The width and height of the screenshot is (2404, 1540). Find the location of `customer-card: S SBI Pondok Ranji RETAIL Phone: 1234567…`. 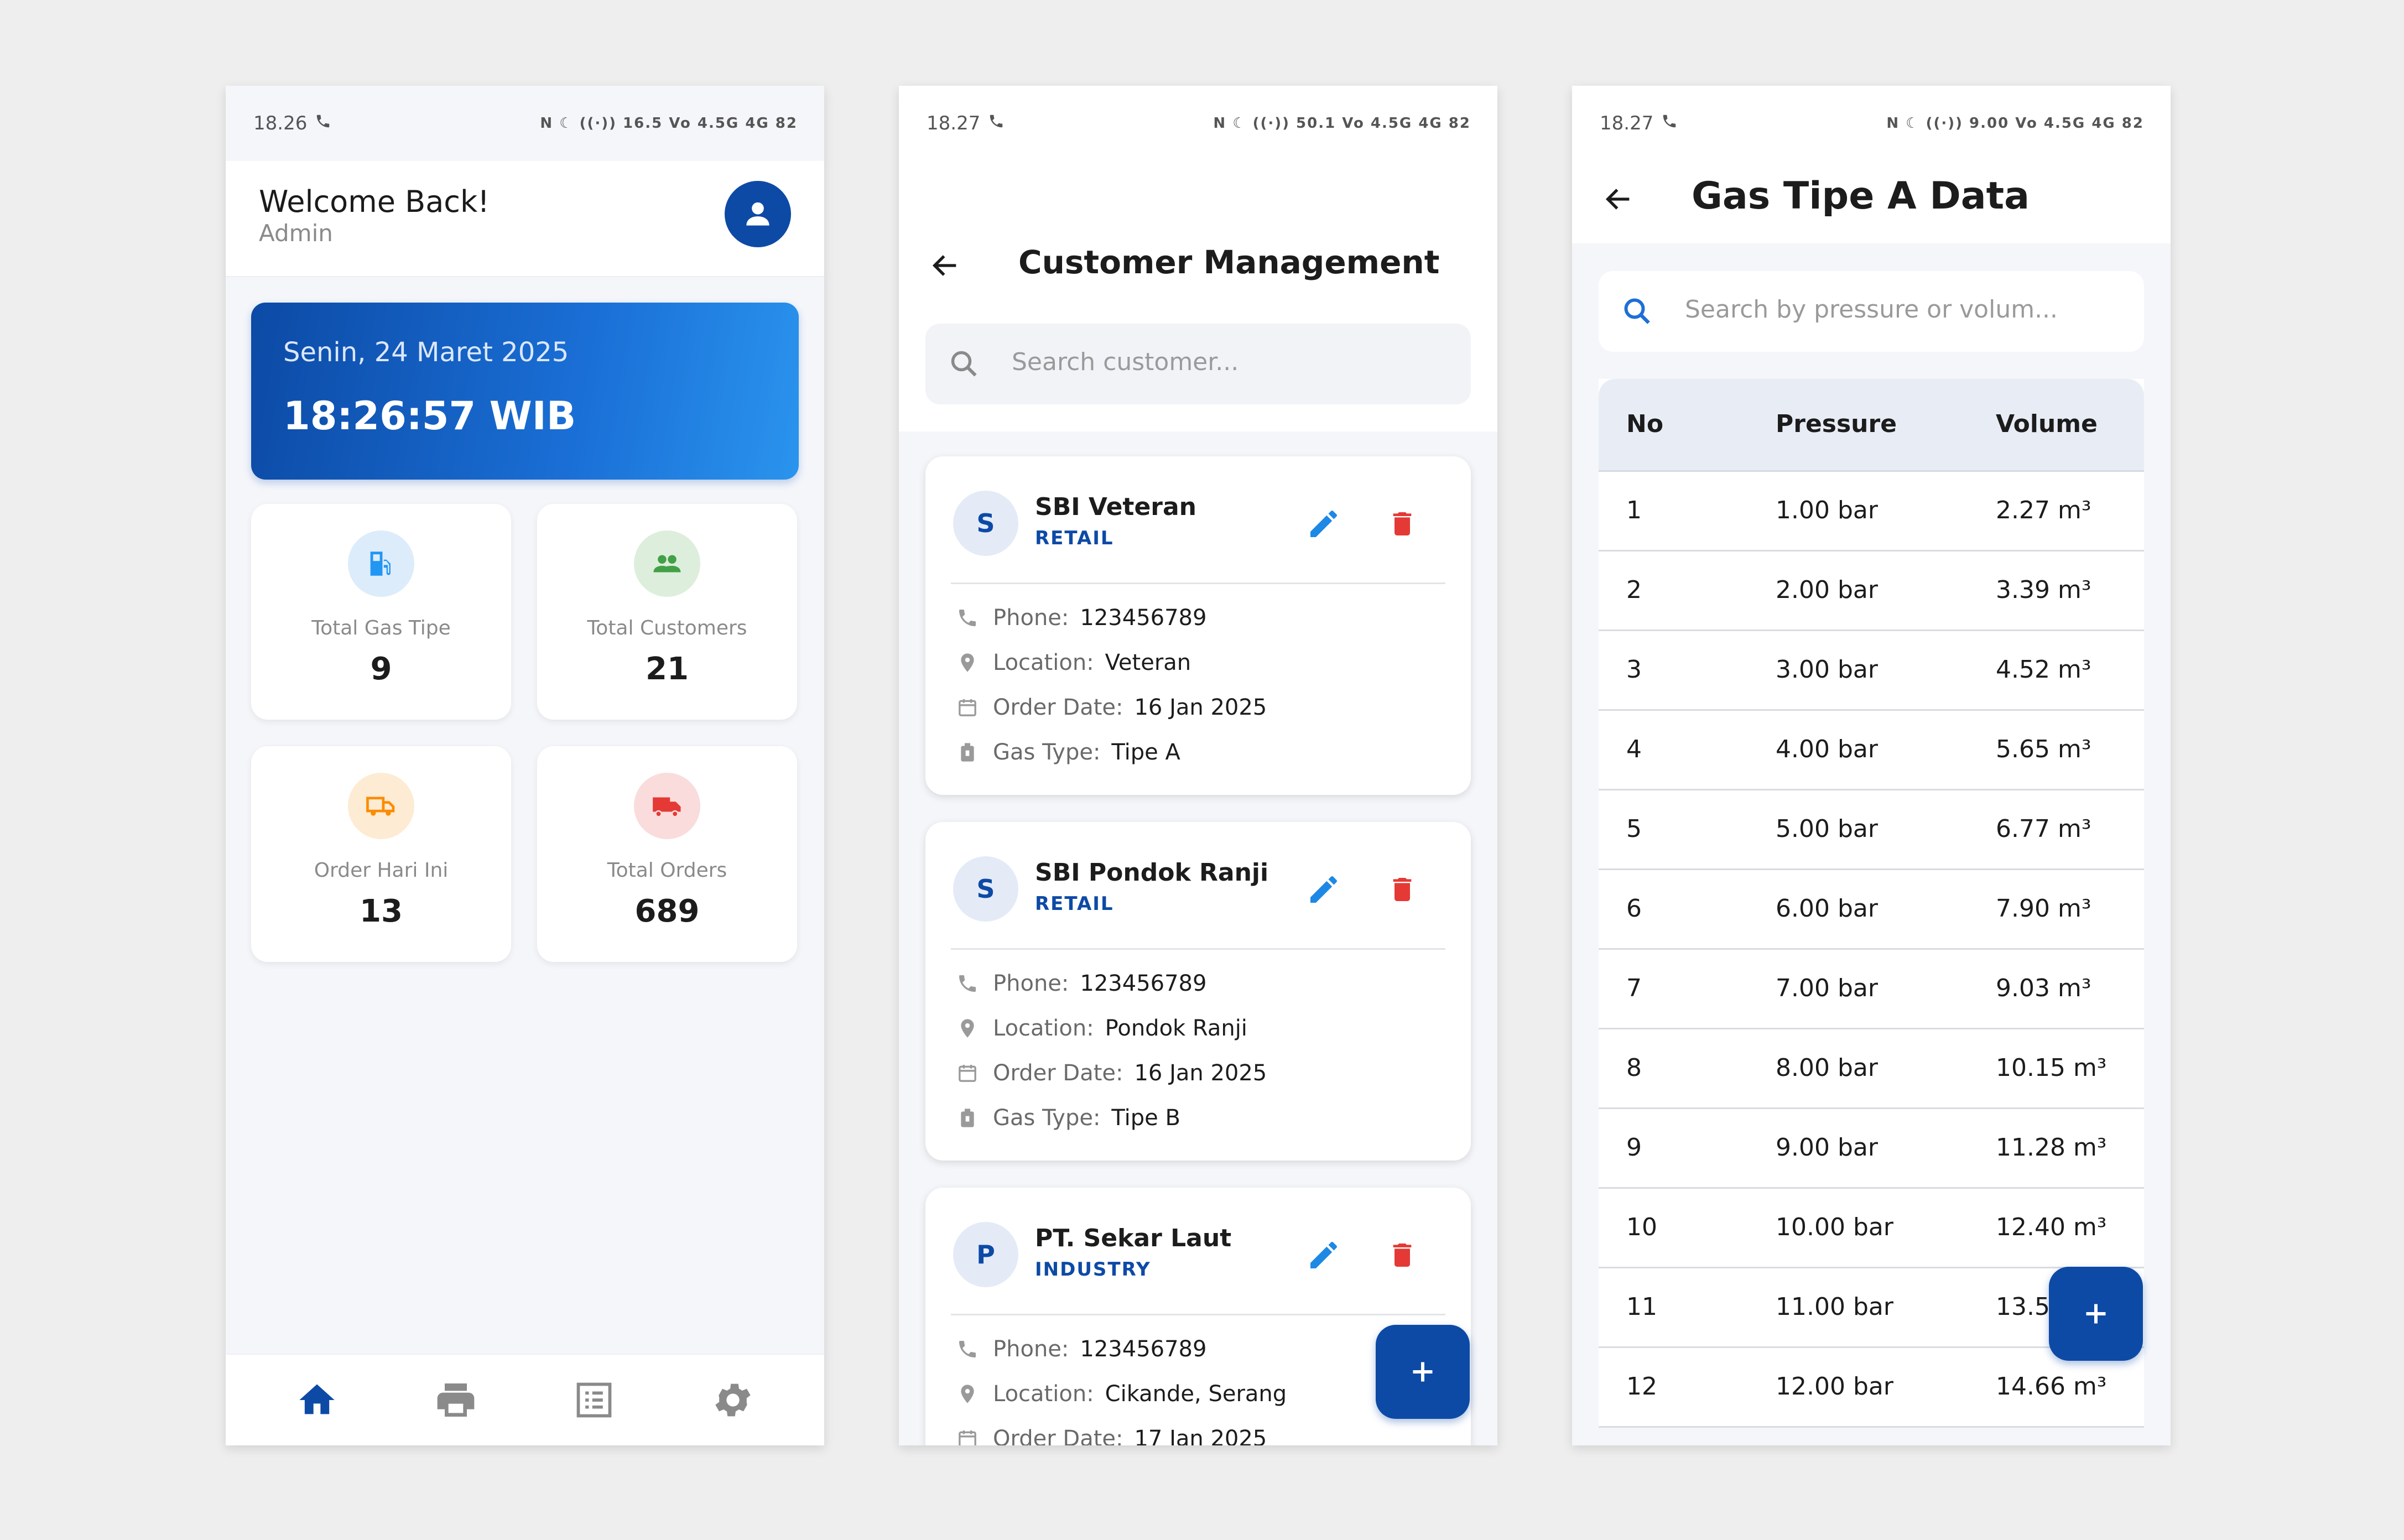

customer-card: S SBI Pondok Ranji RETAIL Phone: 1234567… is located at coordinates (1198, 991).